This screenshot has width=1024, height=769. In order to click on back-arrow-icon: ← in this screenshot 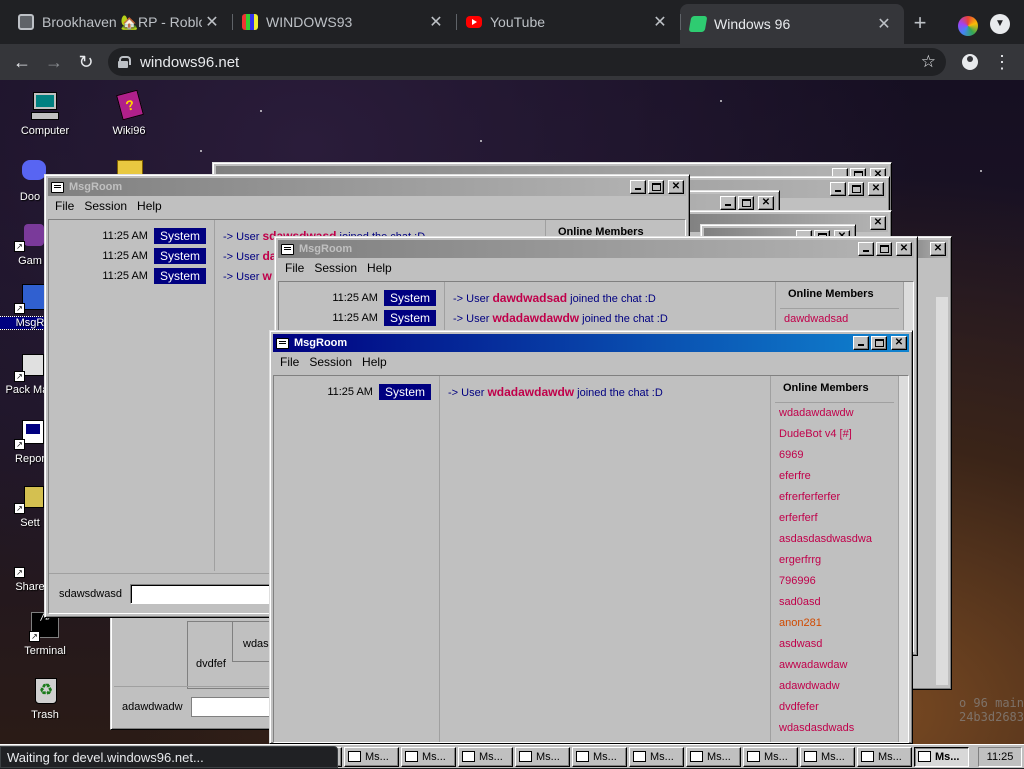, I will do `click(22, 62)`.